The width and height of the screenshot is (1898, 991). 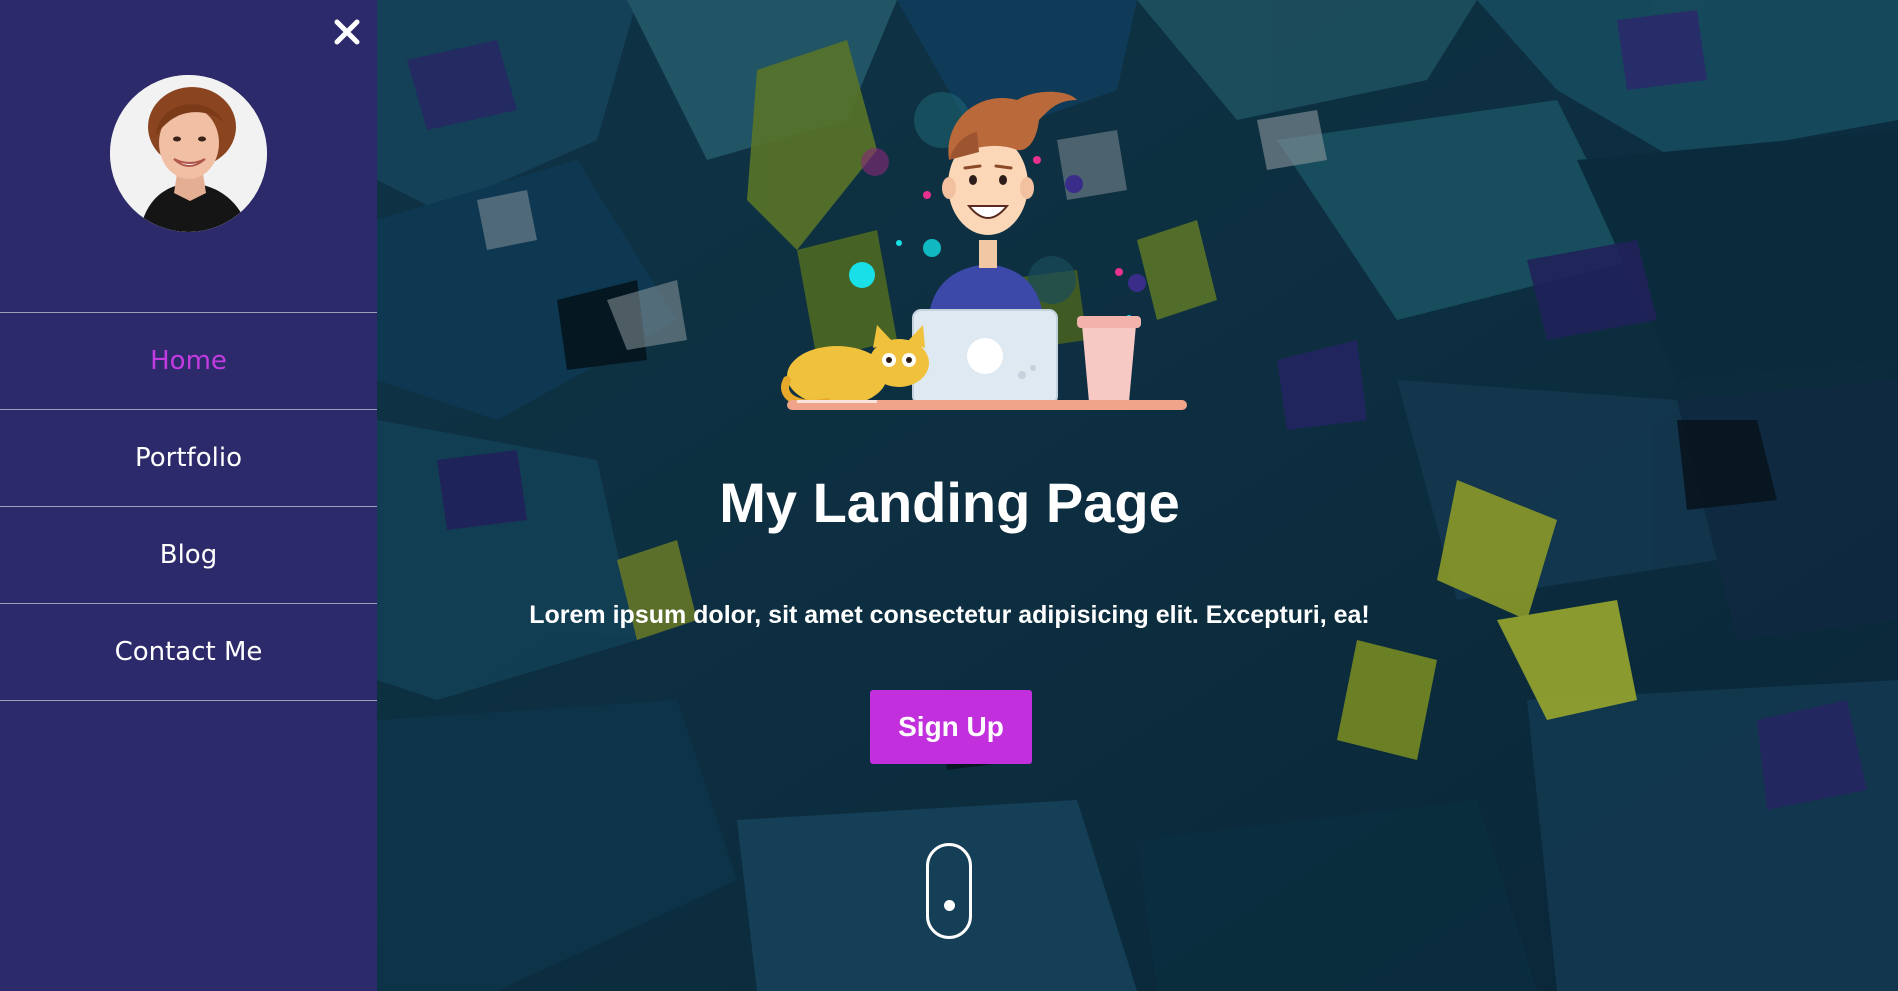 What do you see at coordinates (949, 502) in the screenshot?
I see `page-title: My Landing Page` at bounding box center [949, 502].